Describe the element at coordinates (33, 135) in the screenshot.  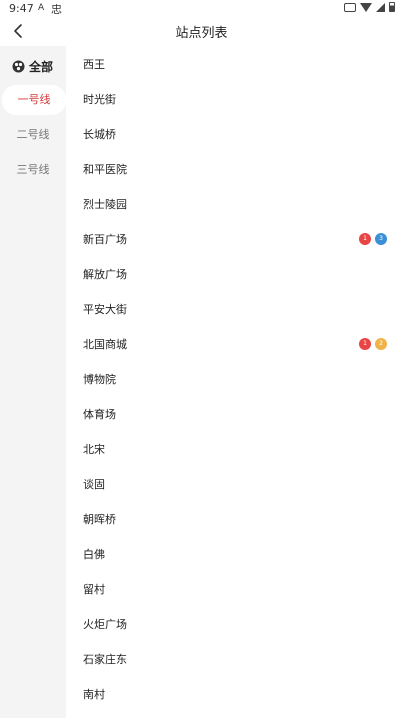
I see `sidebar-item-line-2: 二号线` at that location.